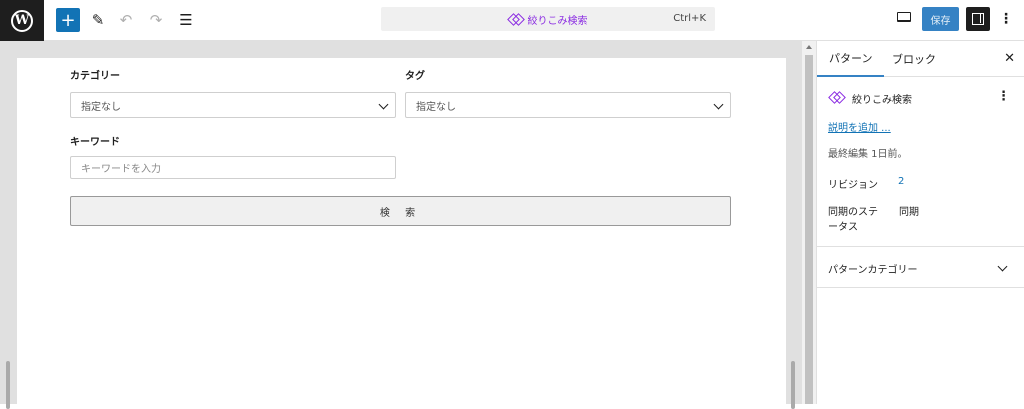 The image size is (1024, 409). What do you see at coordinates (914, 59) in the screenshot?
I see `tab-block: ブロック` at bounding box center [914, 59].